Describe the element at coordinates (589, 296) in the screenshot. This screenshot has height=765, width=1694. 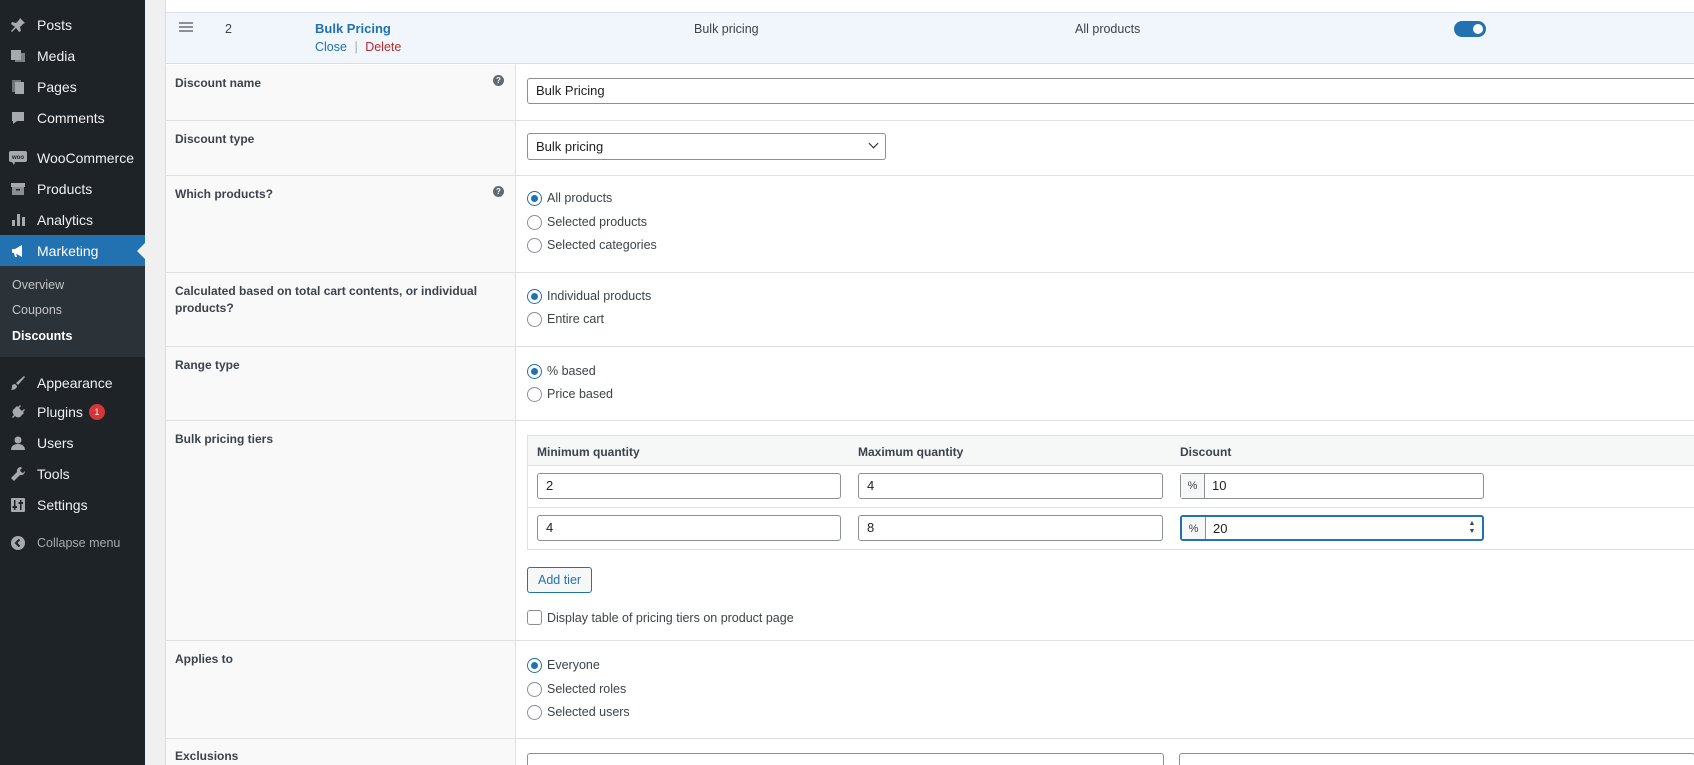
I see `radio-individual-products: Individual products` at that location.